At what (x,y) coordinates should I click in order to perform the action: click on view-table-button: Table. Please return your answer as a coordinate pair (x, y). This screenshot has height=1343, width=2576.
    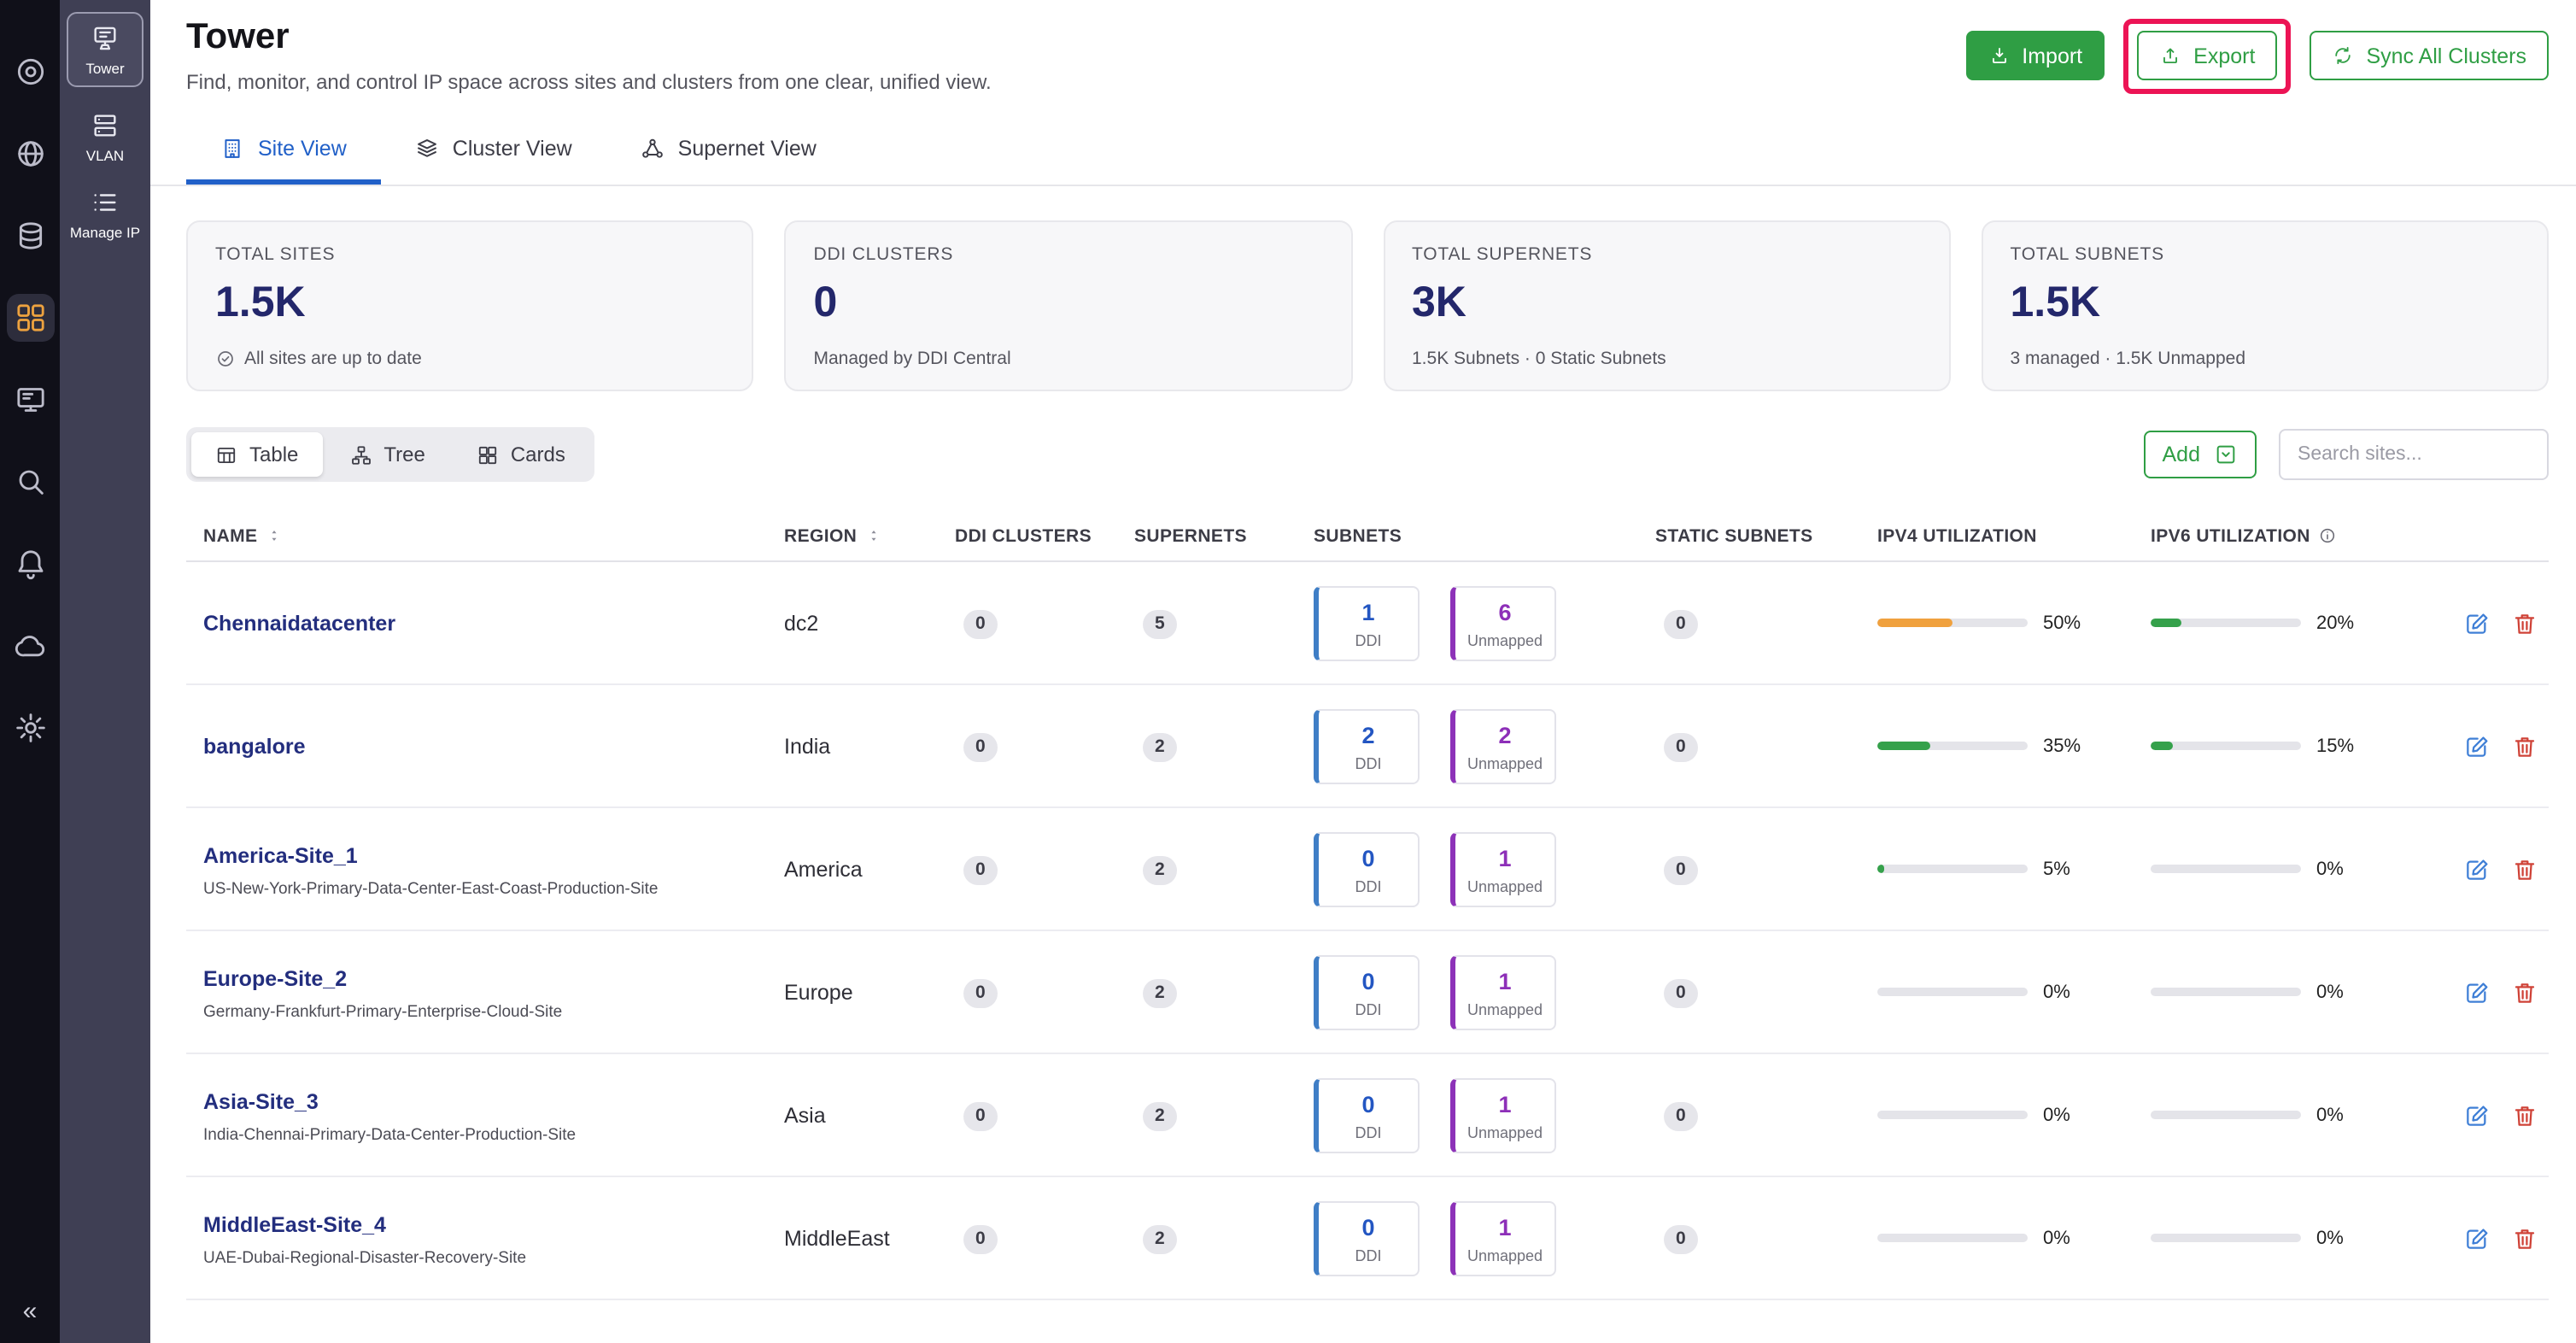
    Looking at the image, I should click on (257, 454).